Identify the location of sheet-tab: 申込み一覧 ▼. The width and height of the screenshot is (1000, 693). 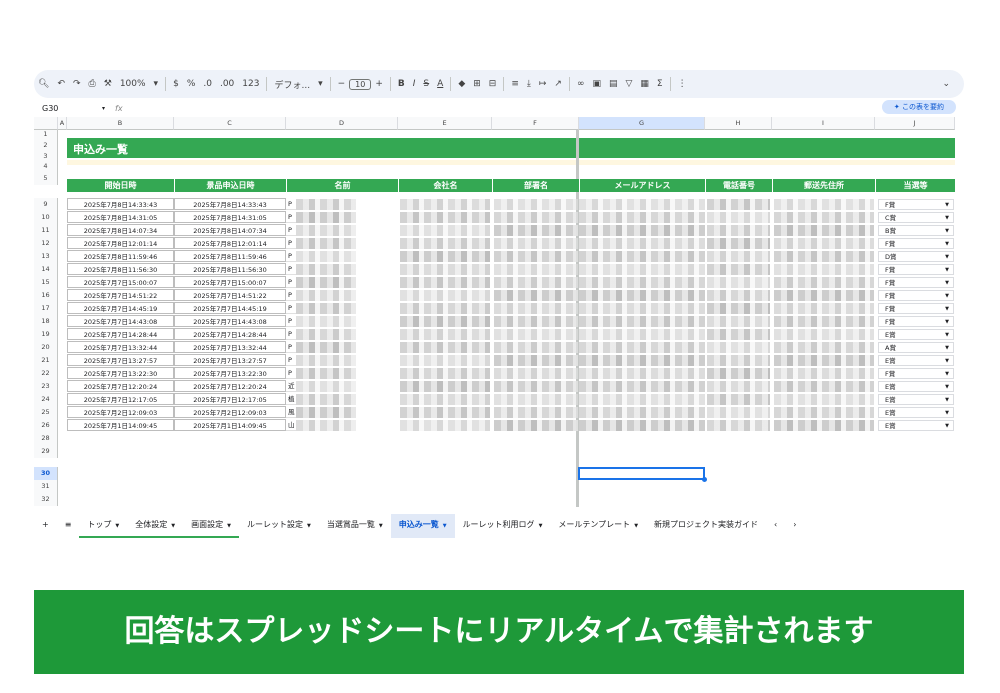
(422, 526).